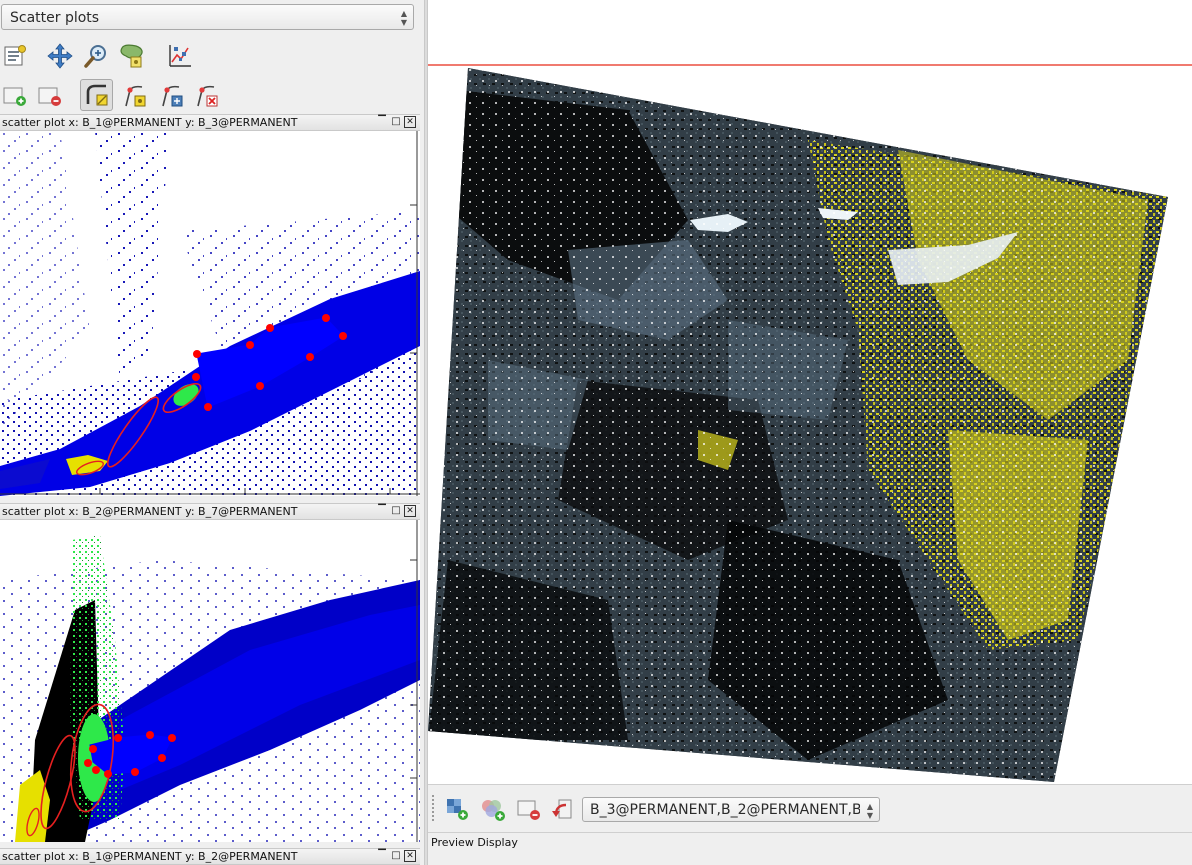 Image resolution: width=1192 pixels, height=865 pixels. I want to click on add-category-icon, so click(15, 96).